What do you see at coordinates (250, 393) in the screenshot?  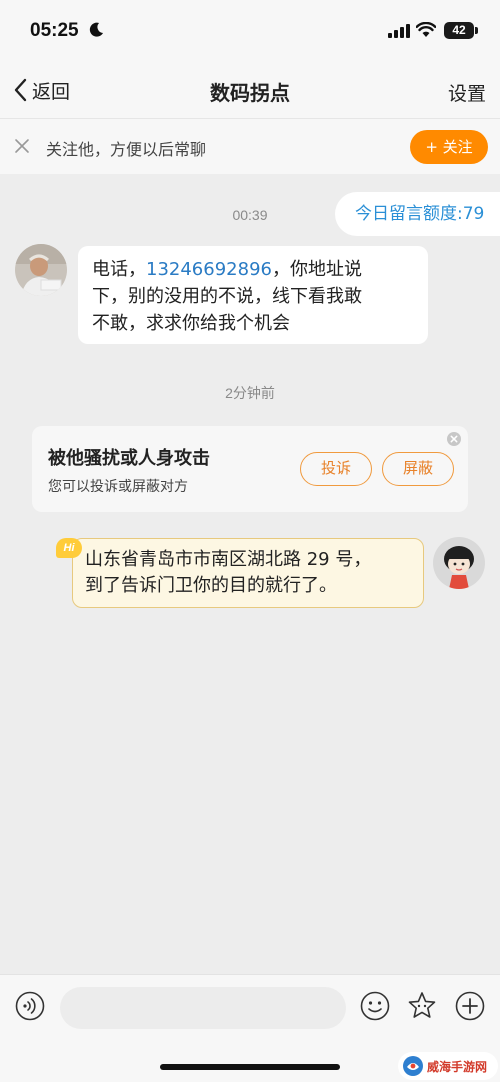 I see `message-timestamp: 2分钟前` at bounding box center [250, 393].